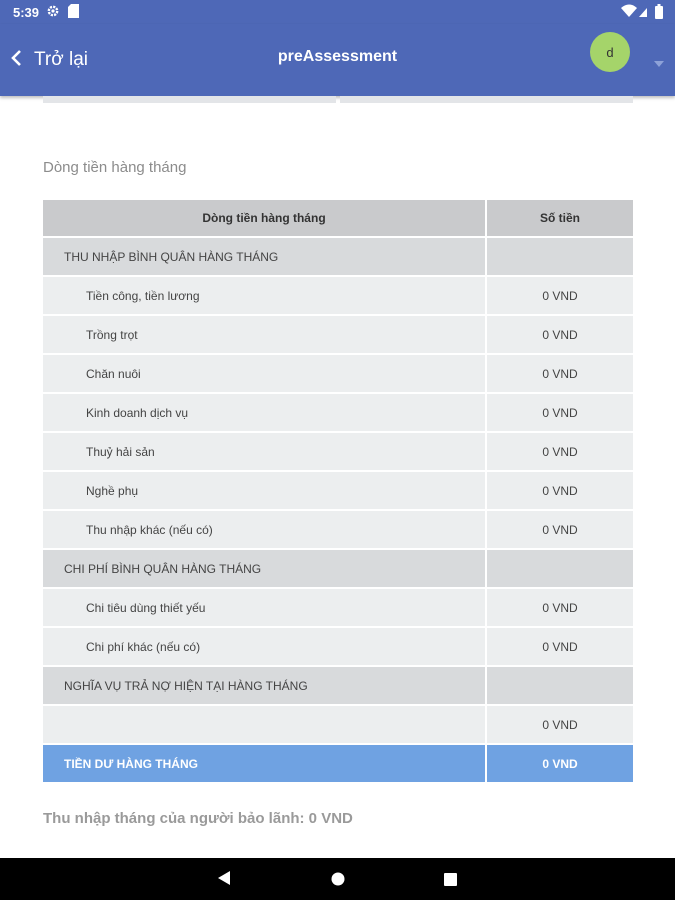 The width and height of the screenshot is (675, 900). I want to click on table-row: Thuỷ hải sản 0 VND, so click(338, 452).